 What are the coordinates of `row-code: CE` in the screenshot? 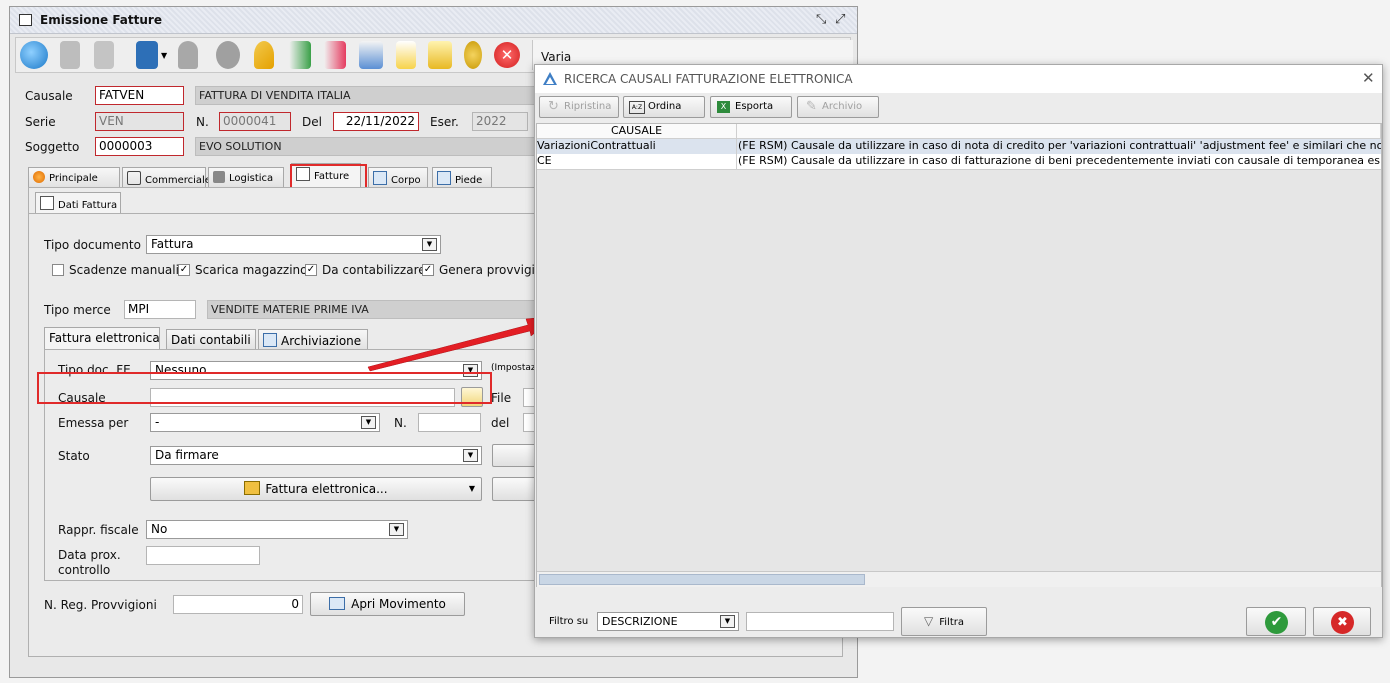 It's located at (637, 161).